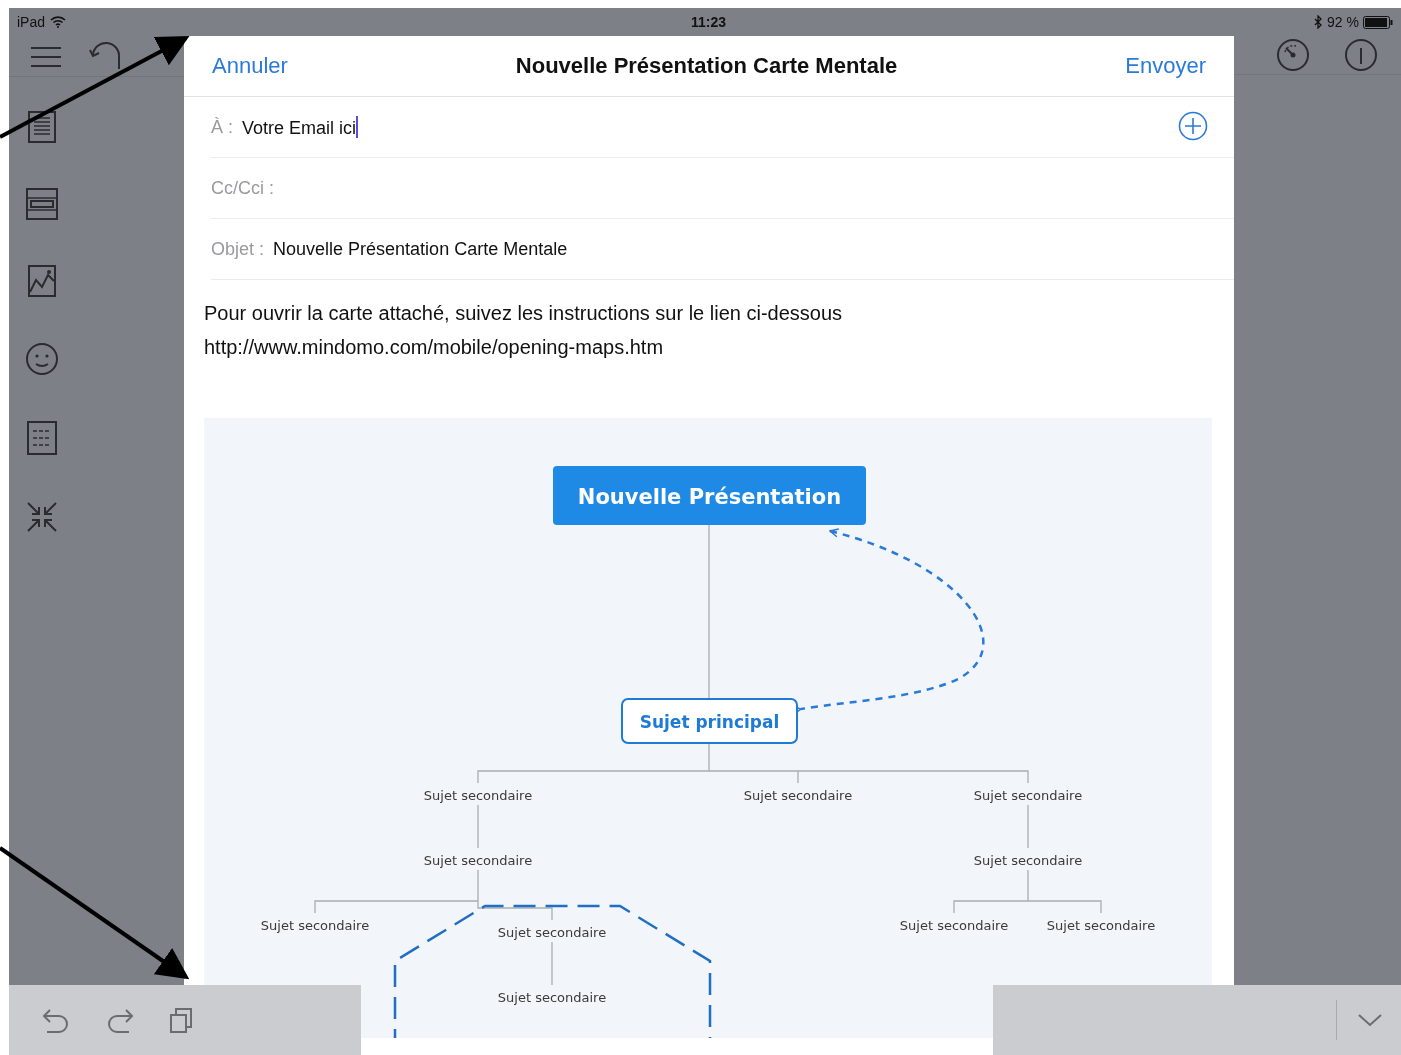  I want to click on video-icon, so click(42, 204).